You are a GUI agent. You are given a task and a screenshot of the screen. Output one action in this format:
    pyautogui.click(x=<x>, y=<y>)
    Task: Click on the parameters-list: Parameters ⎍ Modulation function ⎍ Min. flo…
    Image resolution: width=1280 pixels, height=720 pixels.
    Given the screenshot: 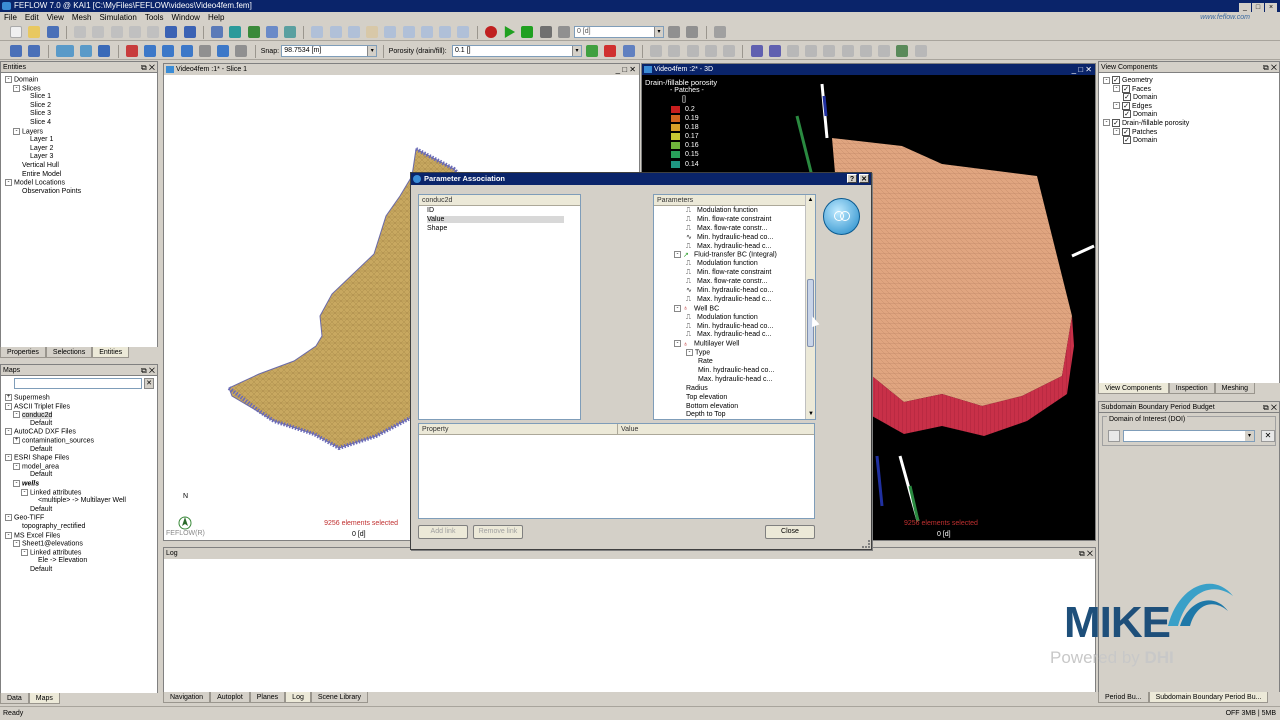 What is the action you would take?
    pyautogui.click(x=734, y=307)
    